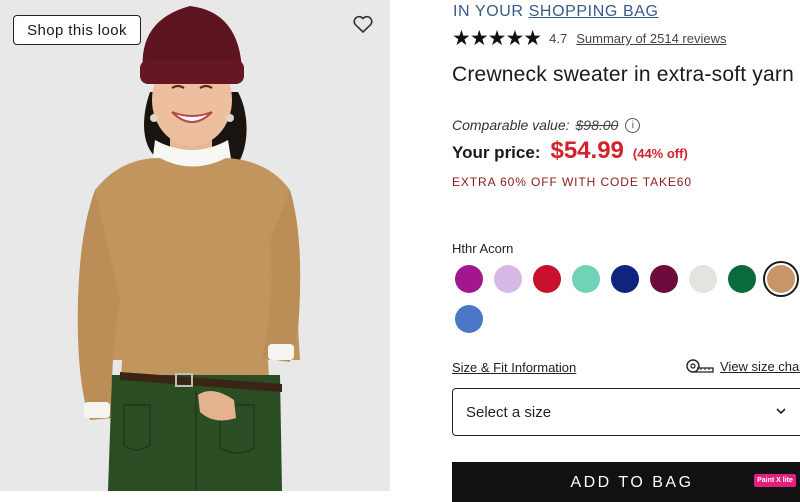 This screenshot has height=502, width=800. Describe the element at coordinates (651, 38) in the screenshot. I see `reviews-summary-link: Summary of 2514 reviews` at that location.